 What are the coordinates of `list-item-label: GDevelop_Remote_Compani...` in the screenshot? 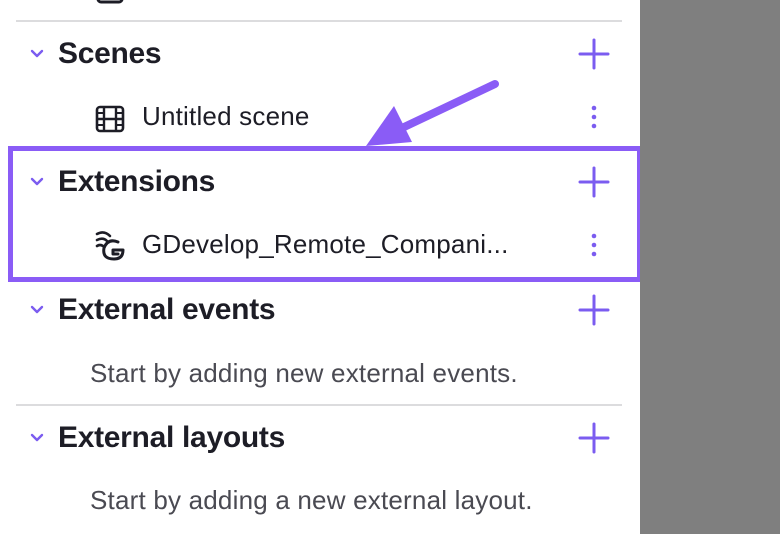 It's located at (325, 244).